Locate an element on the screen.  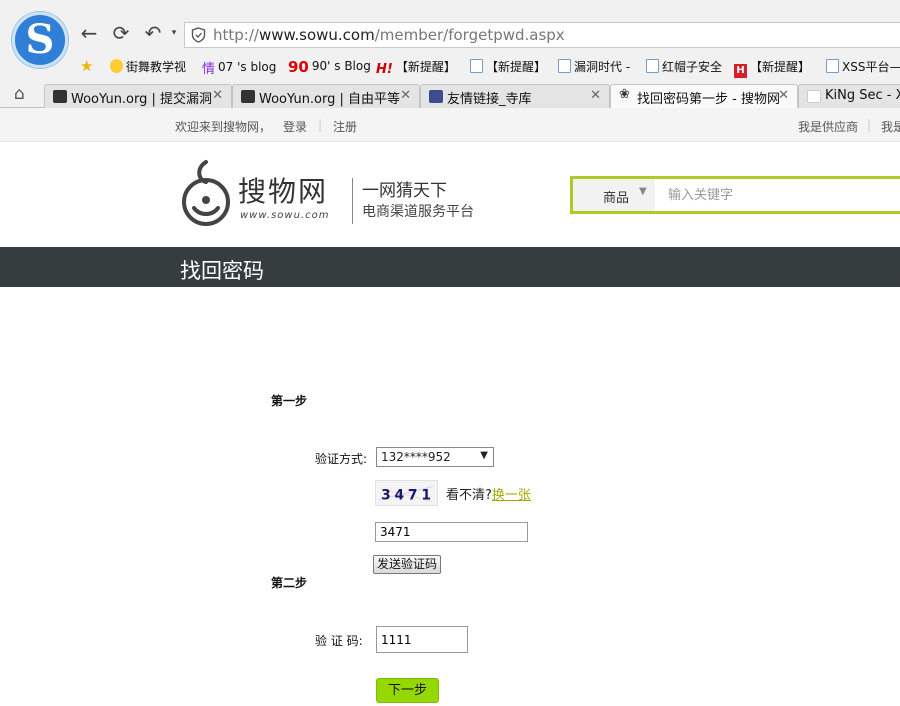
code-label: 验 证 码: is located at coordinates (339, 641).